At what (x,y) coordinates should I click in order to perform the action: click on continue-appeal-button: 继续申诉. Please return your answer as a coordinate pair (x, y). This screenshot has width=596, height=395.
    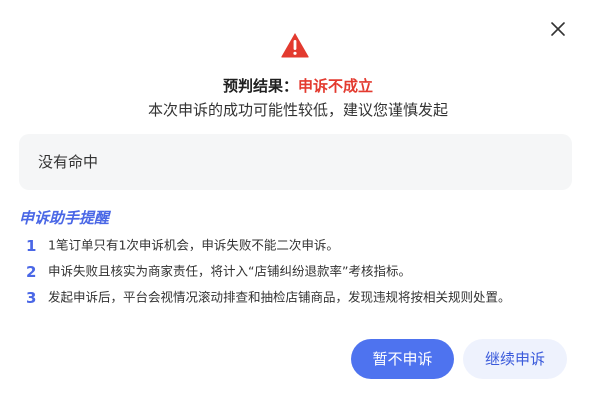
    Looking at the image, I should click on (515, 359).